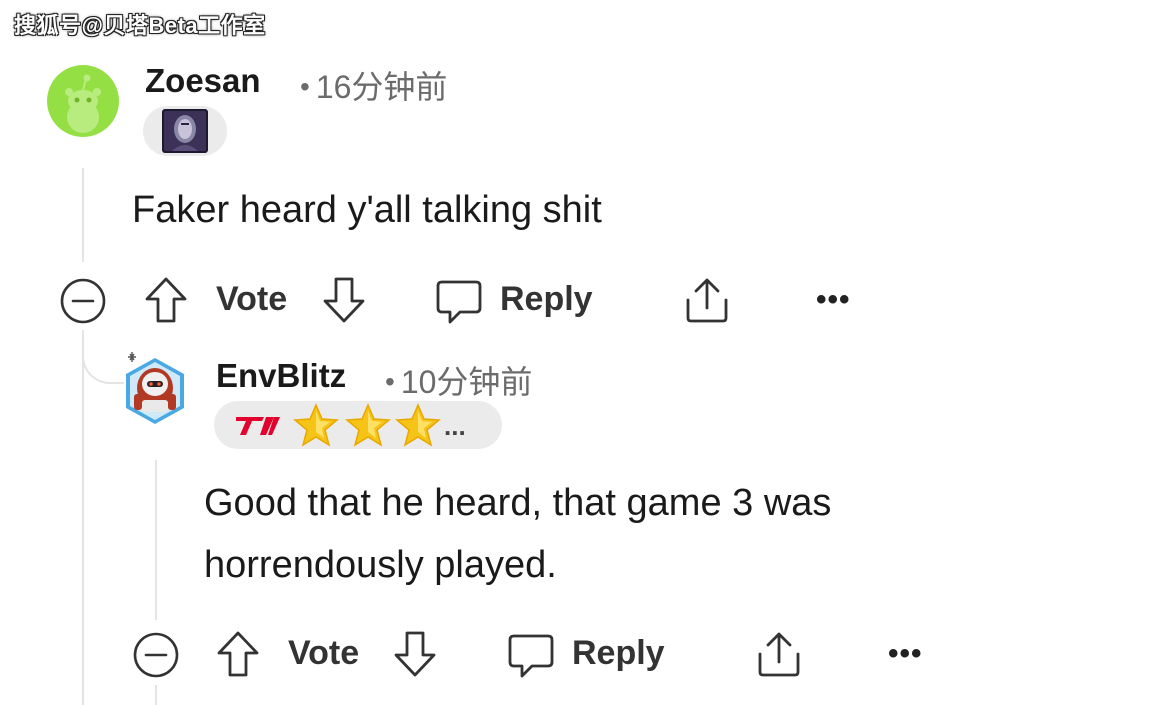  What do you see at coordinates (380, 565) in the screenshot?
I see `comment-body-line: horrendously played.` at bounding box center [380, 565].